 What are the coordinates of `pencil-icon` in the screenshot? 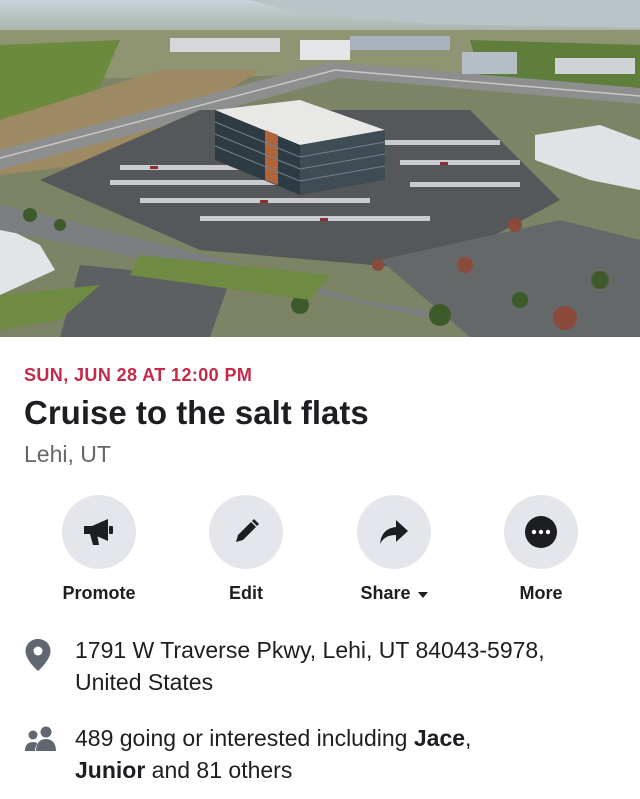 It's located at (247, 530).